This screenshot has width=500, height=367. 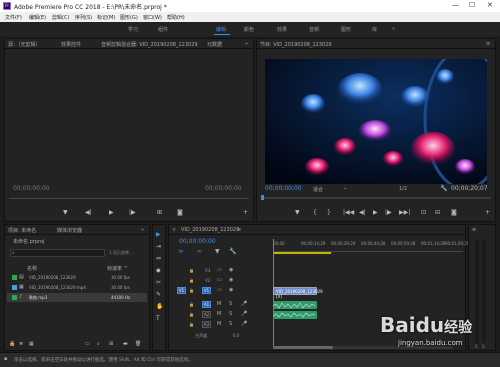 What do you see at coordinates (403, 189) in the screenshot?
I see `program-resolution-select: 1/2` at bounding box center [403, 189].